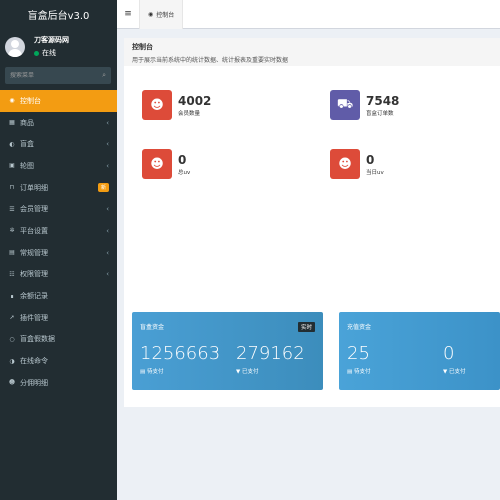  I want to click on unpaid-label: ▤ 待支付, so click(358, 371).